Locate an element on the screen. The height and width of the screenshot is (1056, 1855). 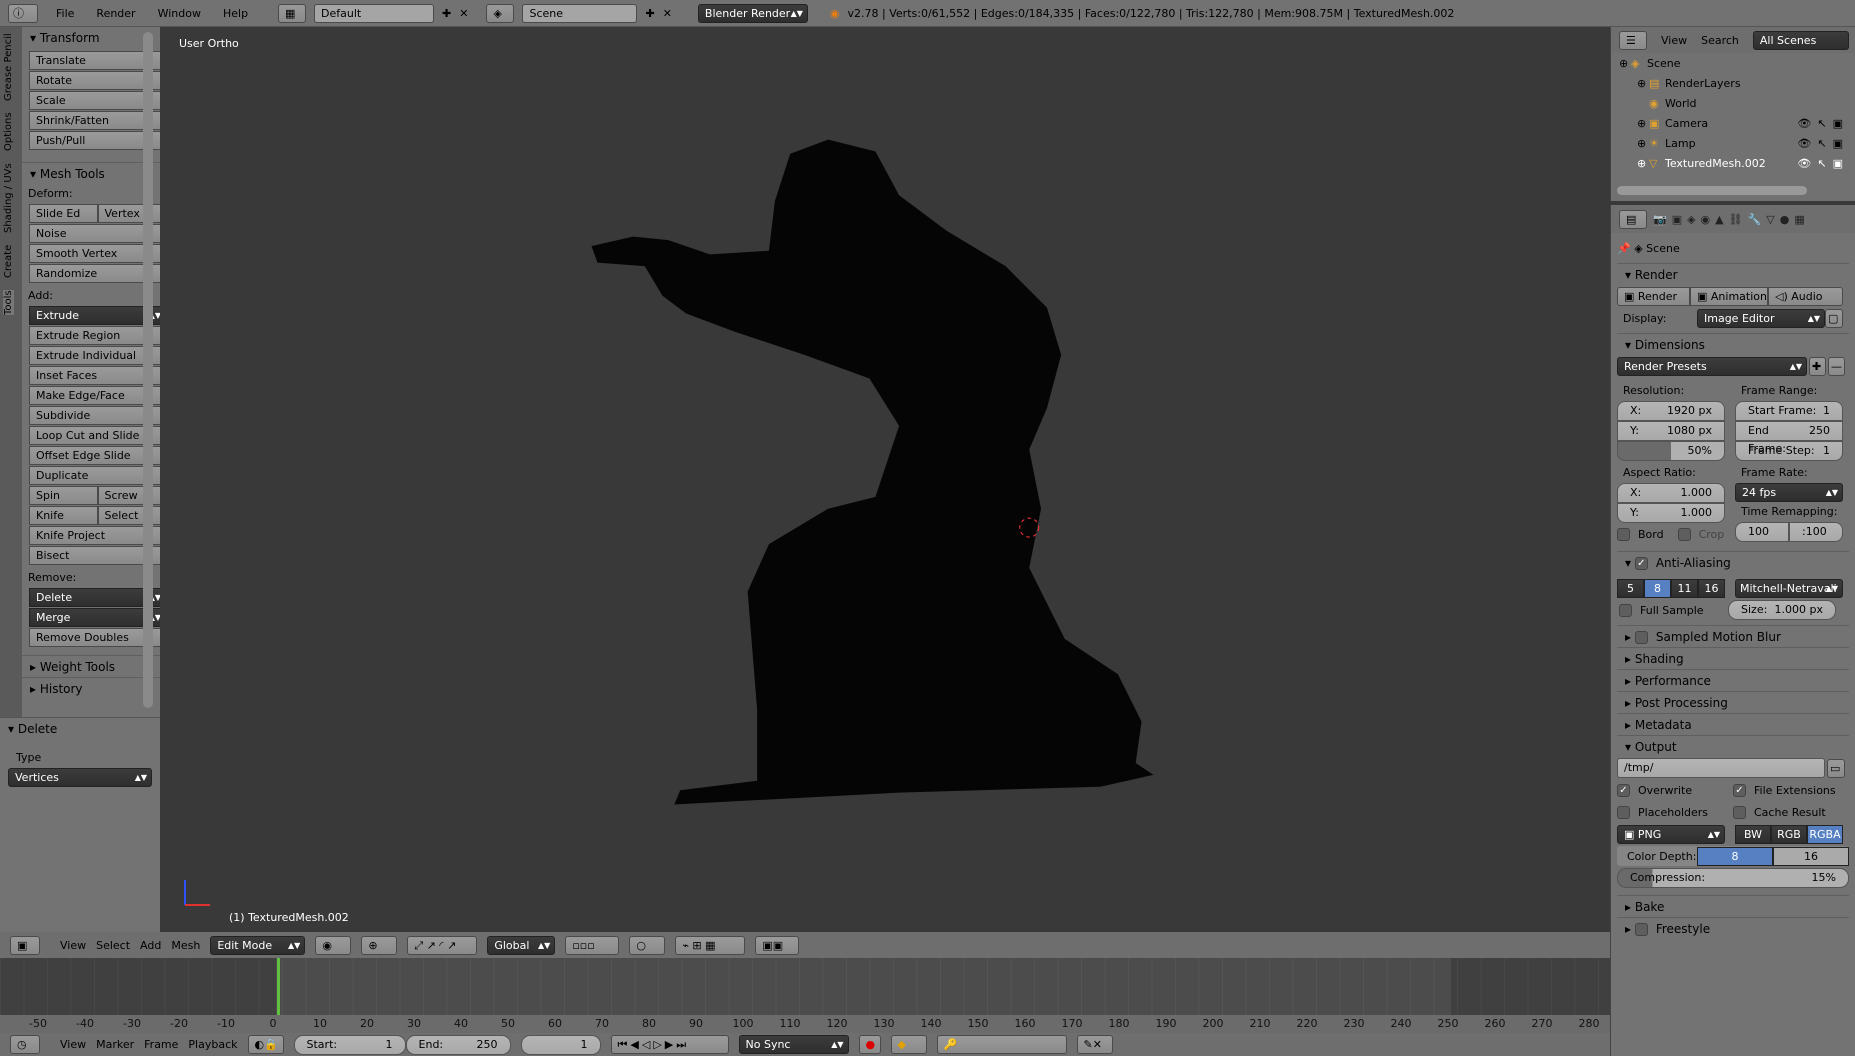
outliner-scrollbar is located at coordinates (1712, 190).